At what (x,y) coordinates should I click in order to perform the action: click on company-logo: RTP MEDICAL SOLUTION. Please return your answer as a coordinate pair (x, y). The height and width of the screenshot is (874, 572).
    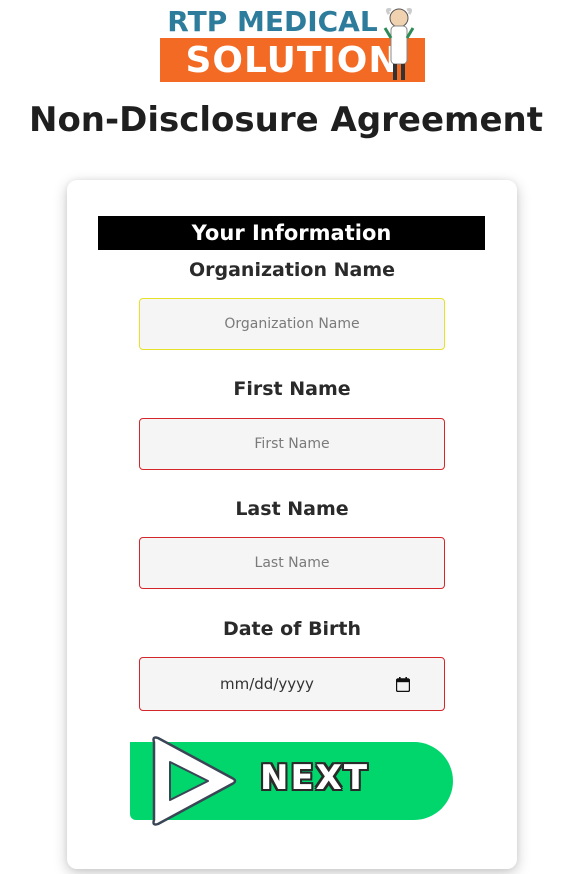
    Looking at the image, I should click on (292, 43).